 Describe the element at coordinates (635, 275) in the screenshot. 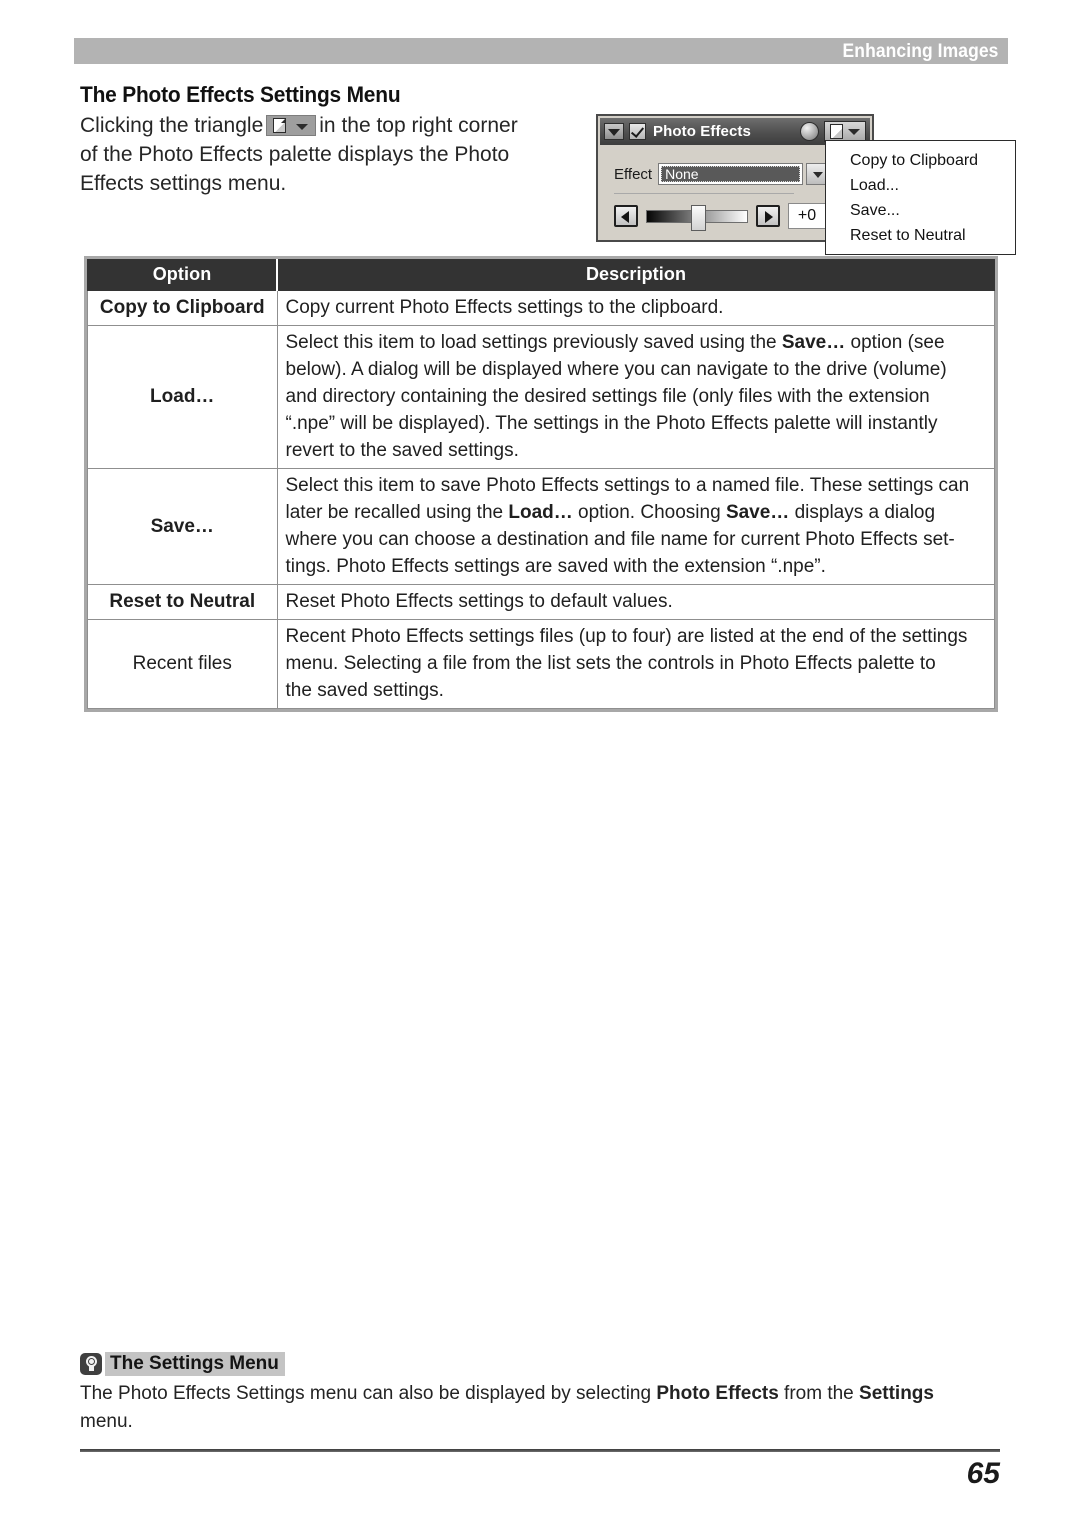

I see `table-header-description: Description` at that location.